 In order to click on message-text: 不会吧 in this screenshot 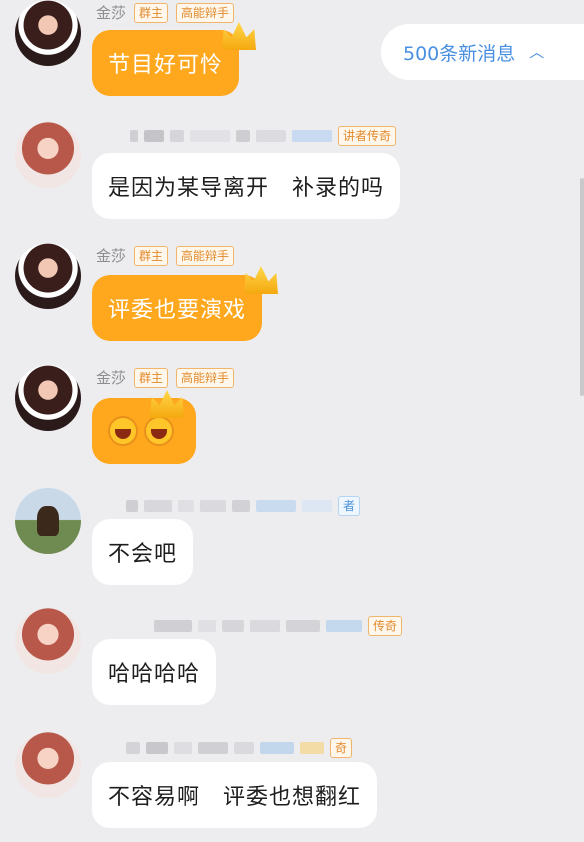, I will do `click(143, 554)`.